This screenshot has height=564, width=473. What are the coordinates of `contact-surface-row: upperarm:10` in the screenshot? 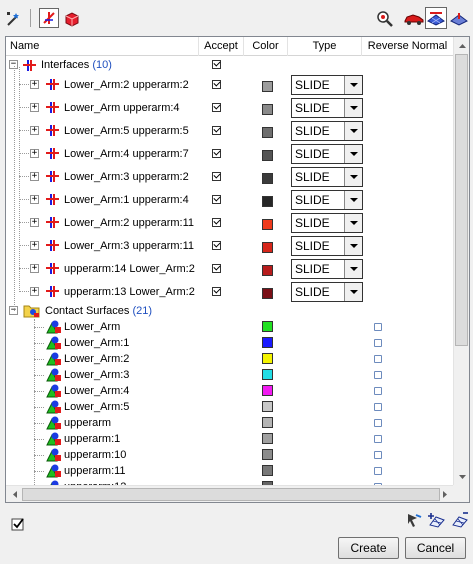 It's located at (230, 455).